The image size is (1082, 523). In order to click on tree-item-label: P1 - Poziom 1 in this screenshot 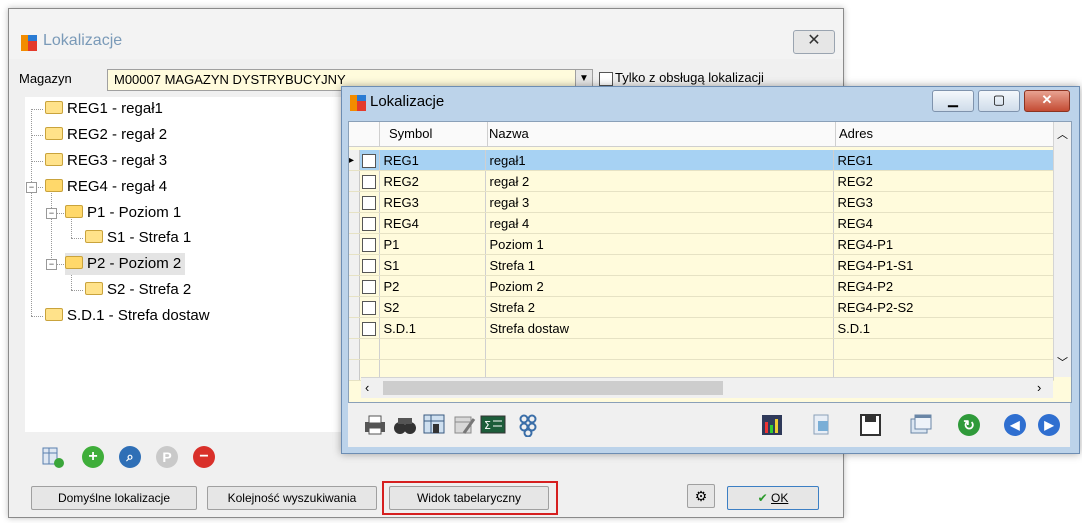, I will do `click(134, 212)`.